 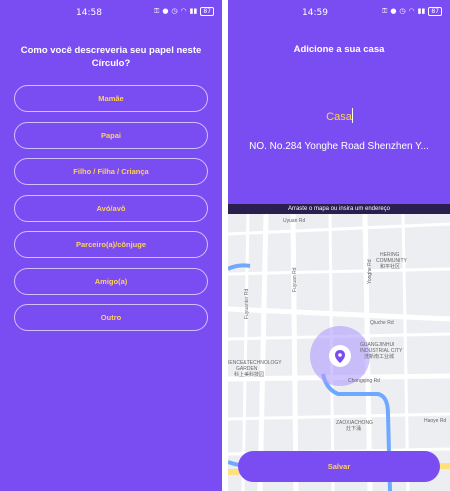 I want to click on status-time: 14:58, so click(x=89, y=13).